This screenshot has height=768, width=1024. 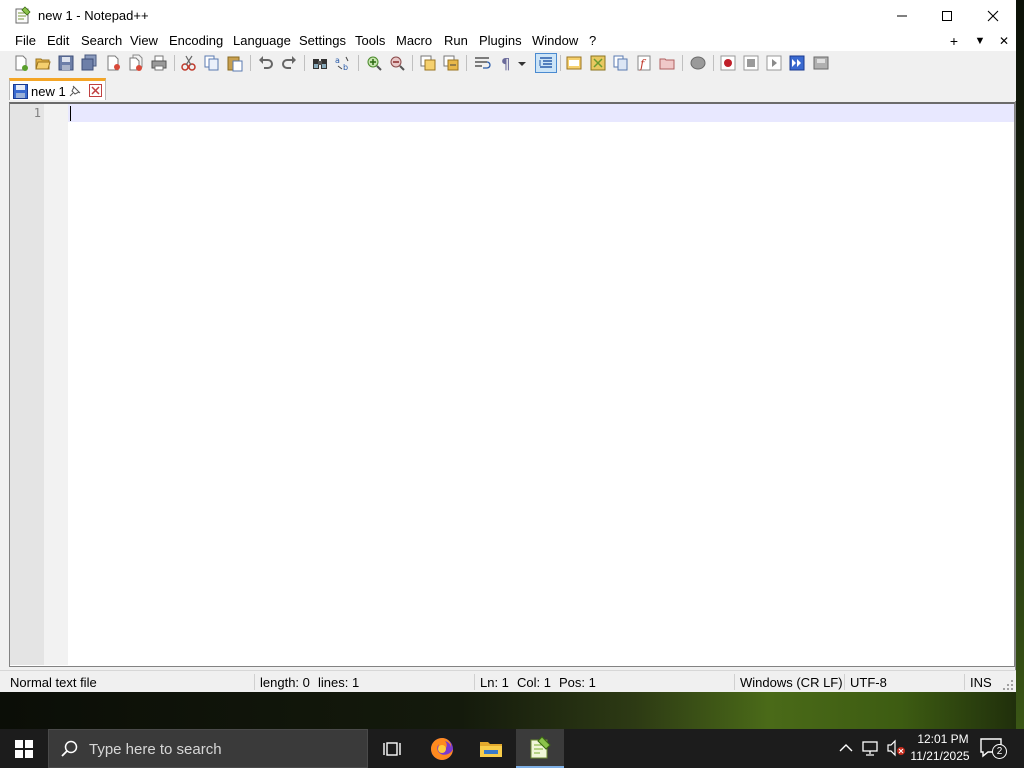 I want to click on firefox-taskbar-button, so click(x=442, y=748).